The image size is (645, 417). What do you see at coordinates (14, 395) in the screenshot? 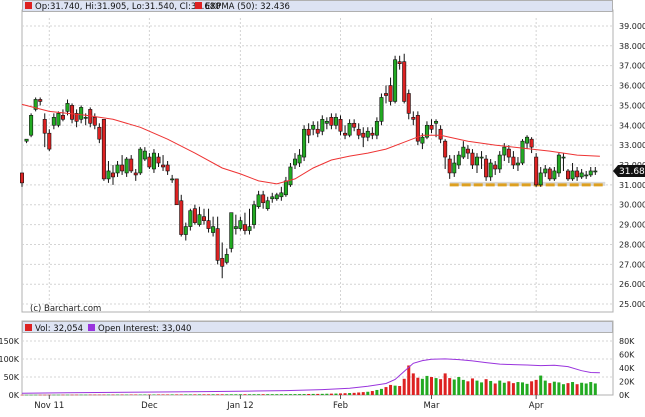
I see `volume-tick-label: 0K` at bounding box center [14, 395].